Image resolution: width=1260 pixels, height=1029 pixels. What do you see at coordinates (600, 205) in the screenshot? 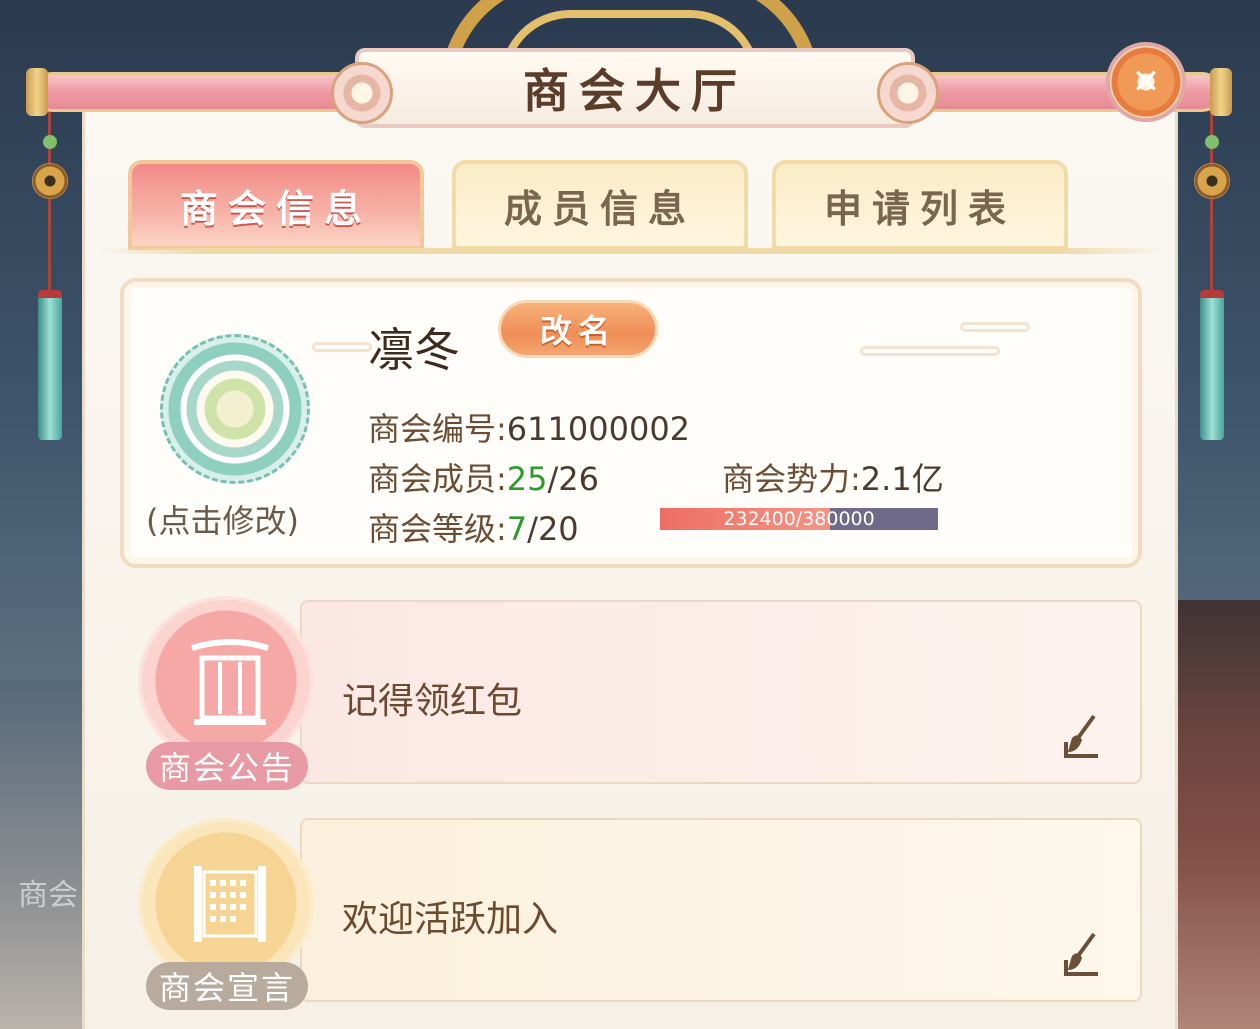
I see `tab-member-info: 成员信息` at bounding box center [600, 205].